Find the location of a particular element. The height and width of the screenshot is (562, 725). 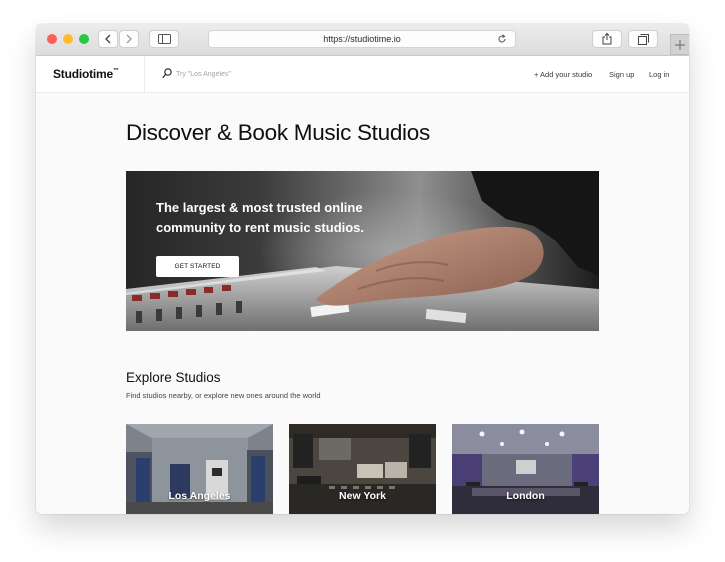

add-studio-link: + Add your studio is located at coordinates (563, 74).